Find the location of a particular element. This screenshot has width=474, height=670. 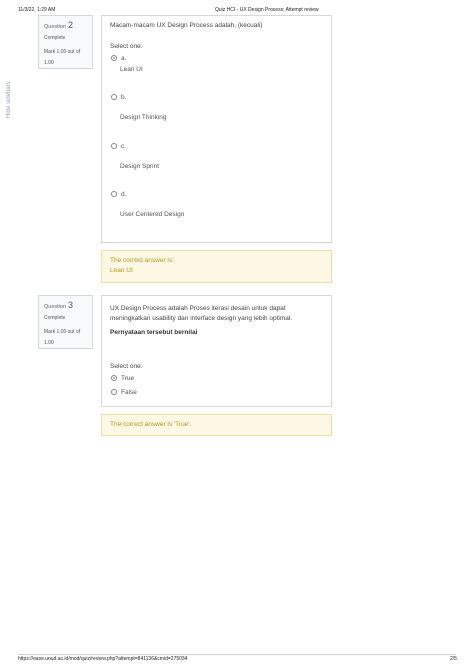

question-number: Question 2 is located at coordinates (65, 25).